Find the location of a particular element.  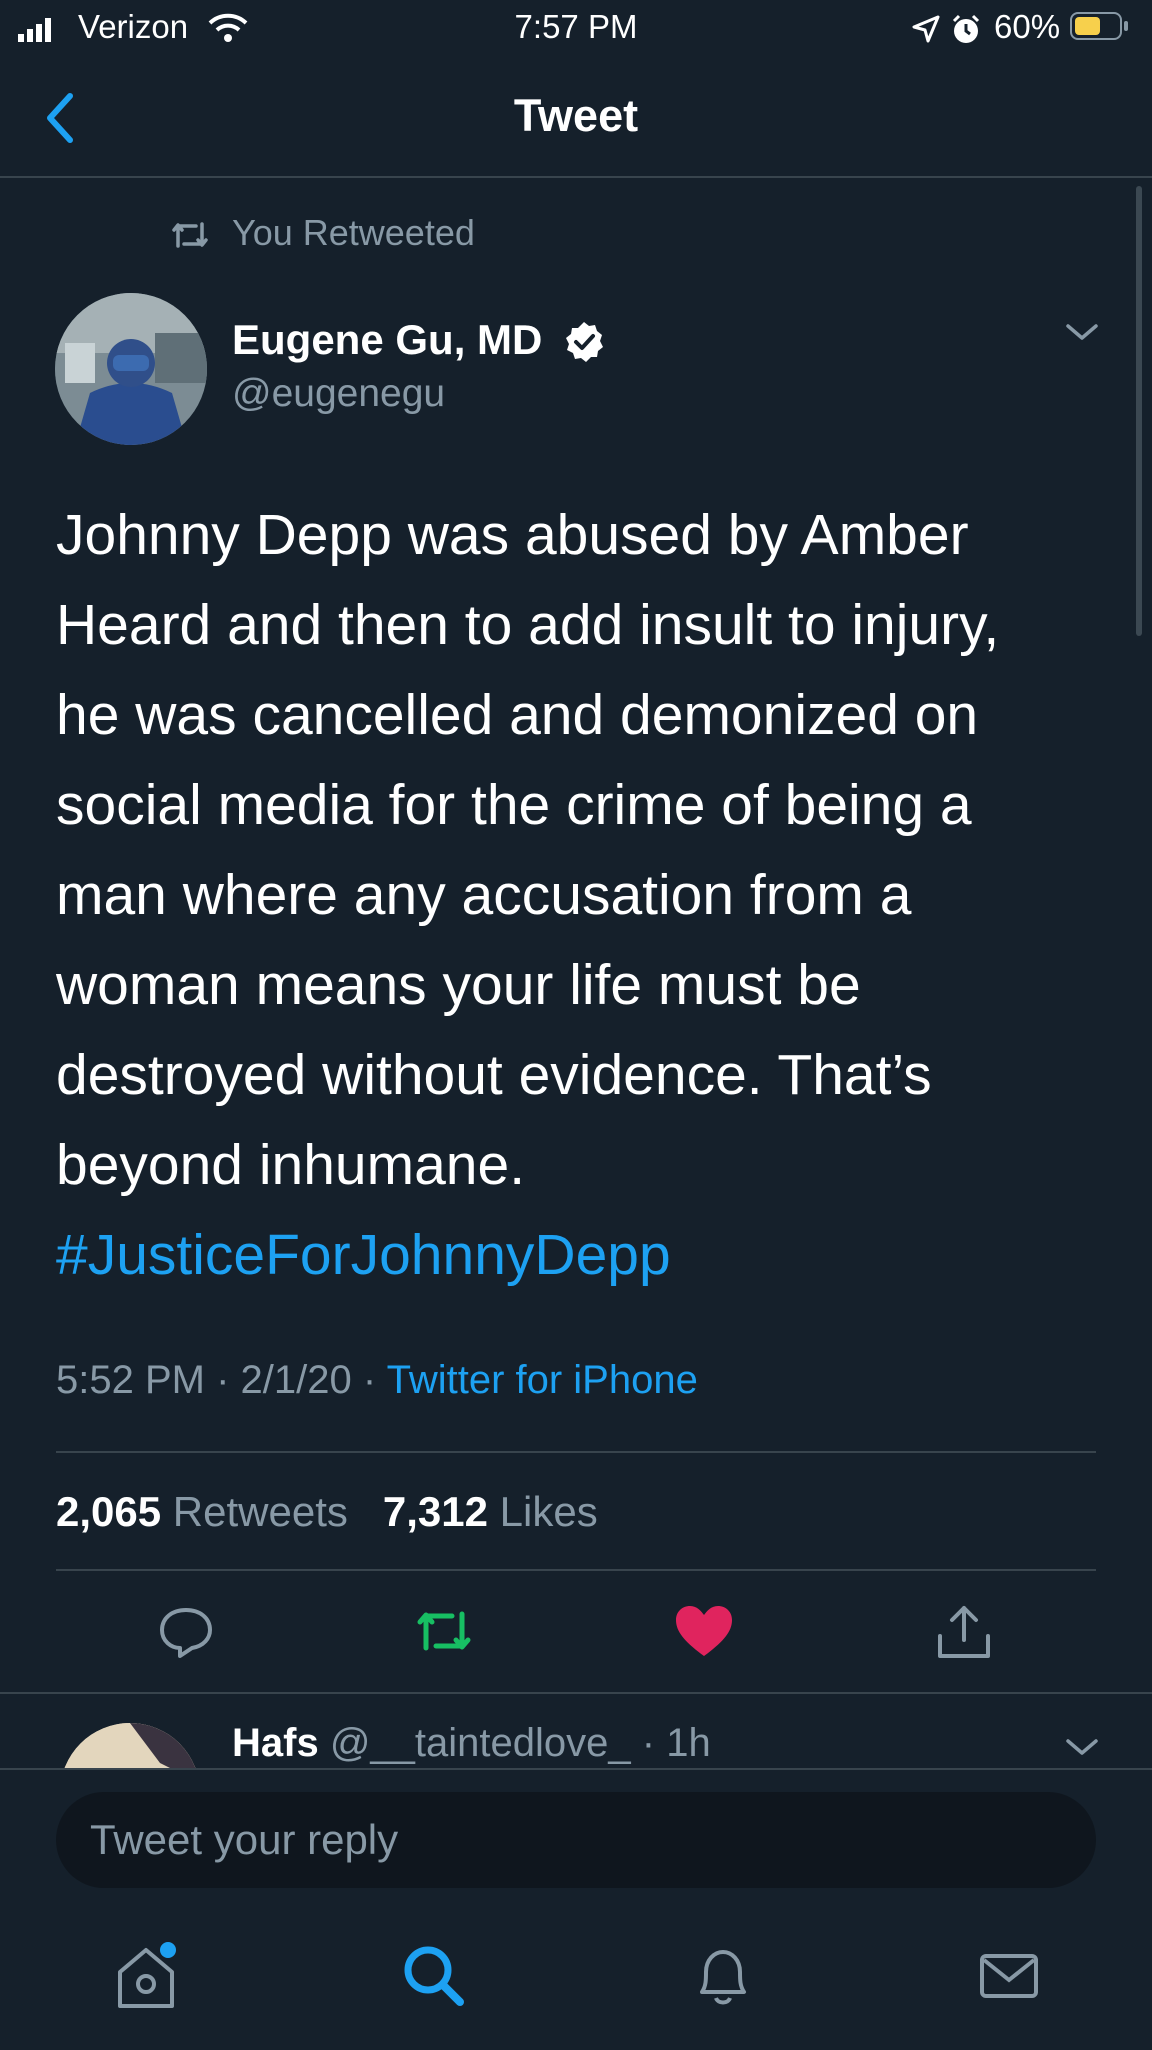

verified-badge-icon is located at coordinates (584, 344).